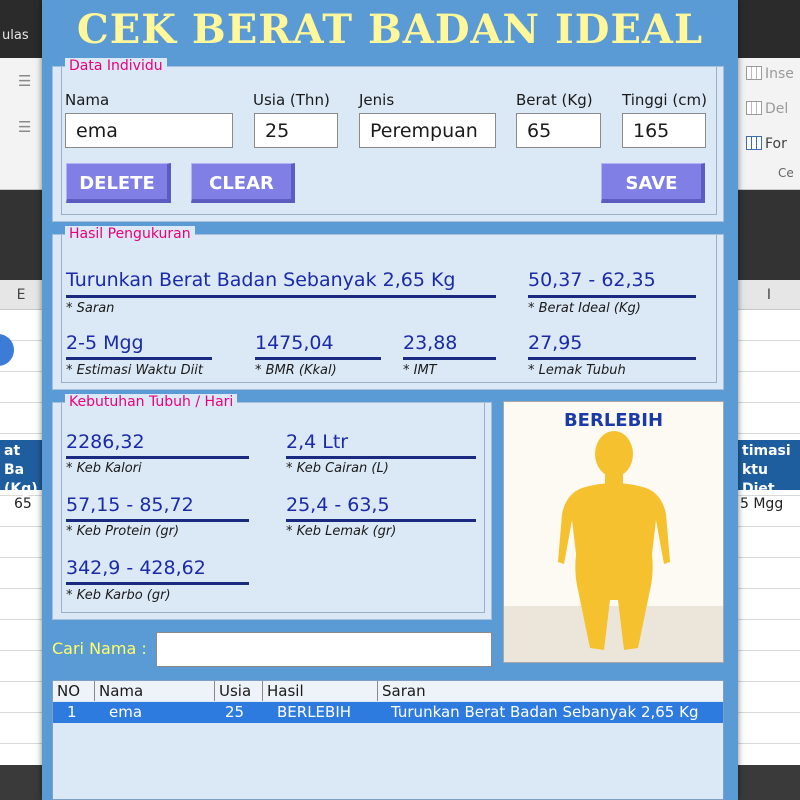 Image resolution: width=800 pixels, height=800 pixels. Describe the element at coordinates (317, 442) in the screenshot. I see `cairan-value: 2,4 Ltr` at that location.